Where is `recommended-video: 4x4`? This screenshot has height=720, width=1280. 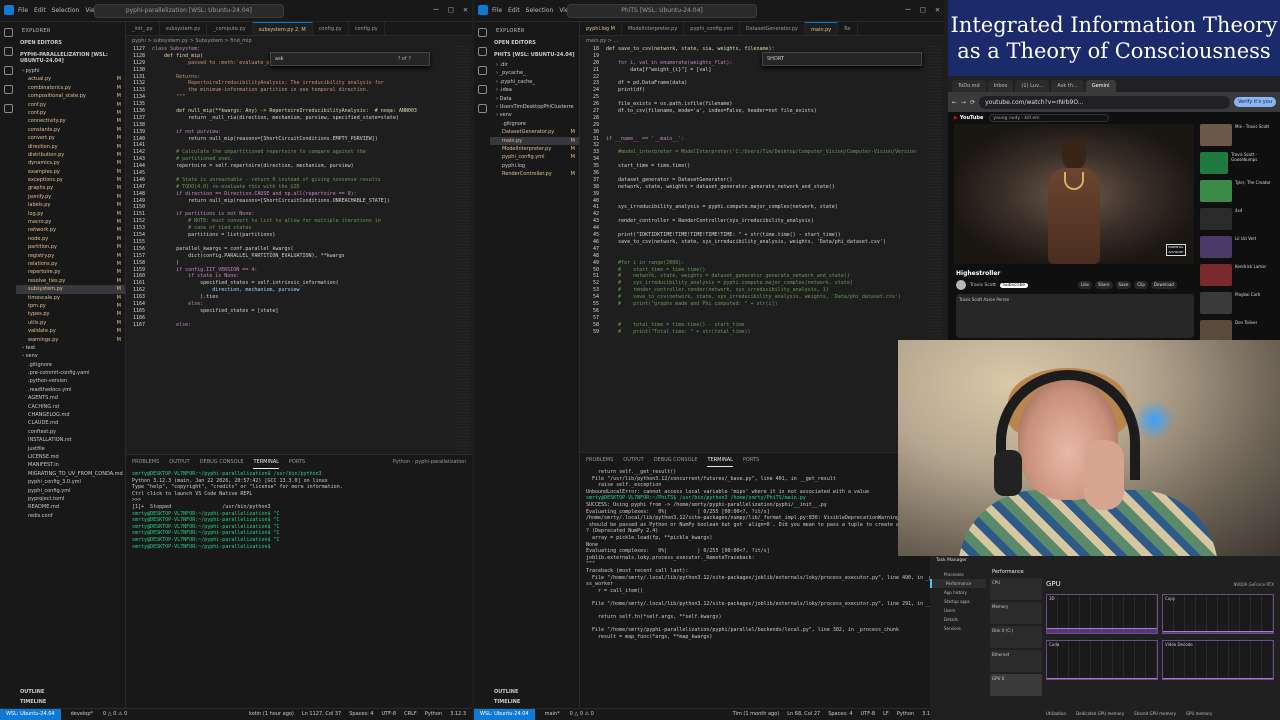
recommended-video: 4x4 is located at coordinates (1239, 220).